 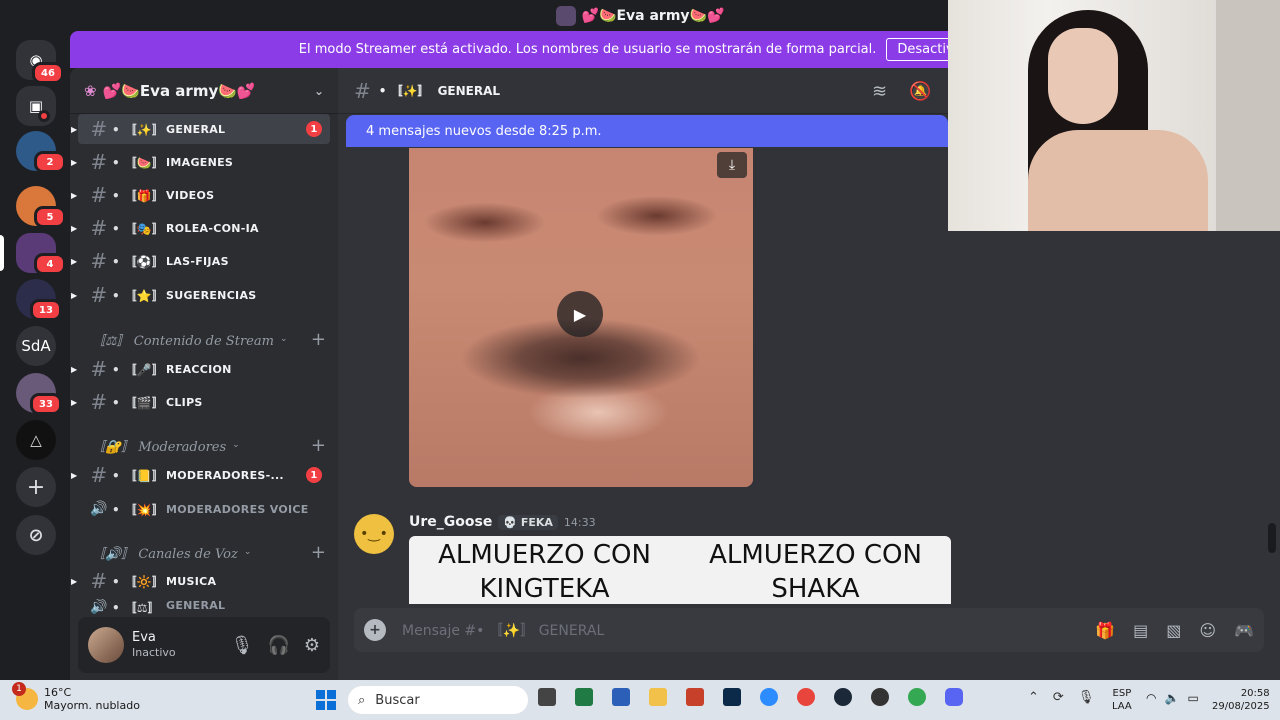 What do you see at coordinates (920, 91) in the screenshot?
I see `mute-bell-icon: 🔕` at bounding box center [920, 91].